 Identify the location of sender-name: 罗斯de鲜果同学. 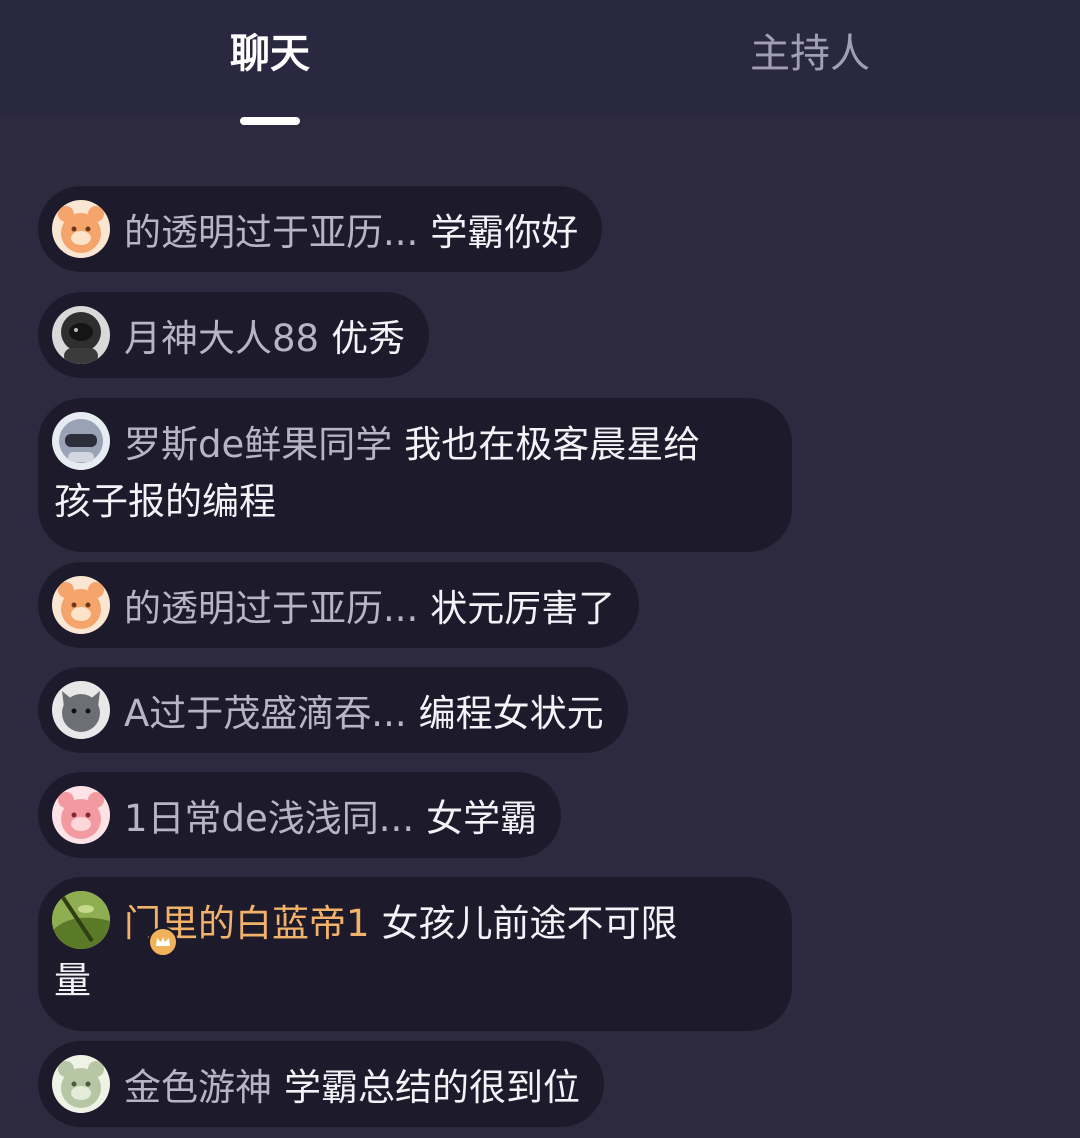
(258, 441).